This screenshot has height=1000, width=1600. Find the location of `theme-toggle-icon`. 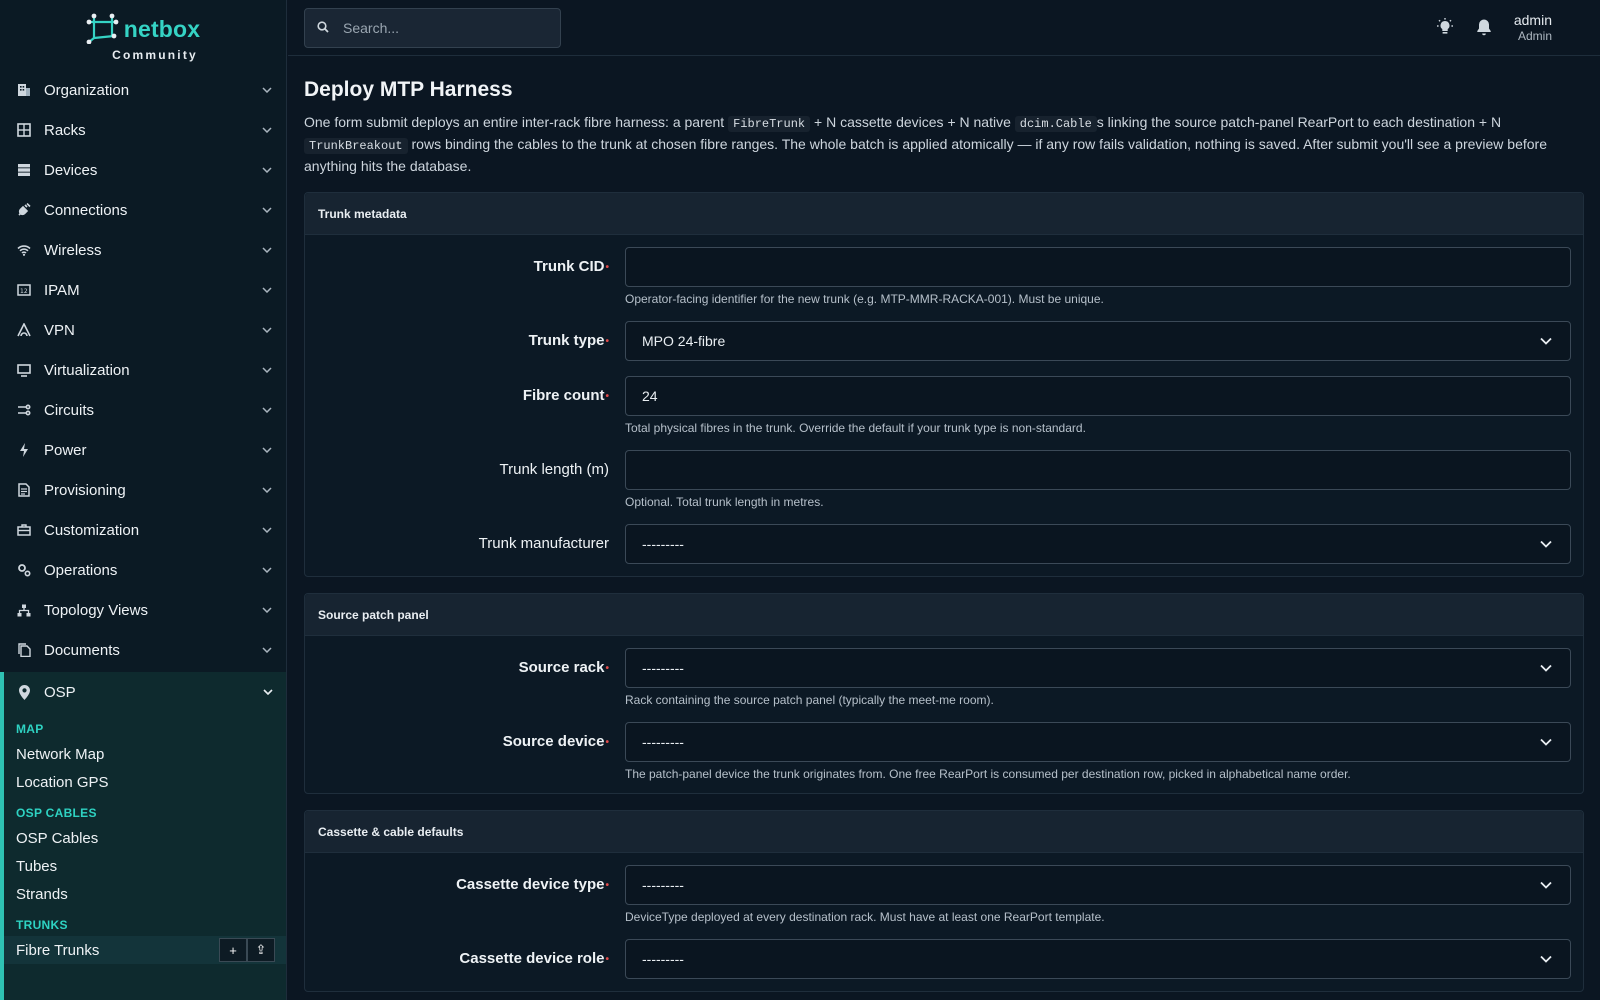

theme-toggle-icon is located at coordinates (1445, 28).